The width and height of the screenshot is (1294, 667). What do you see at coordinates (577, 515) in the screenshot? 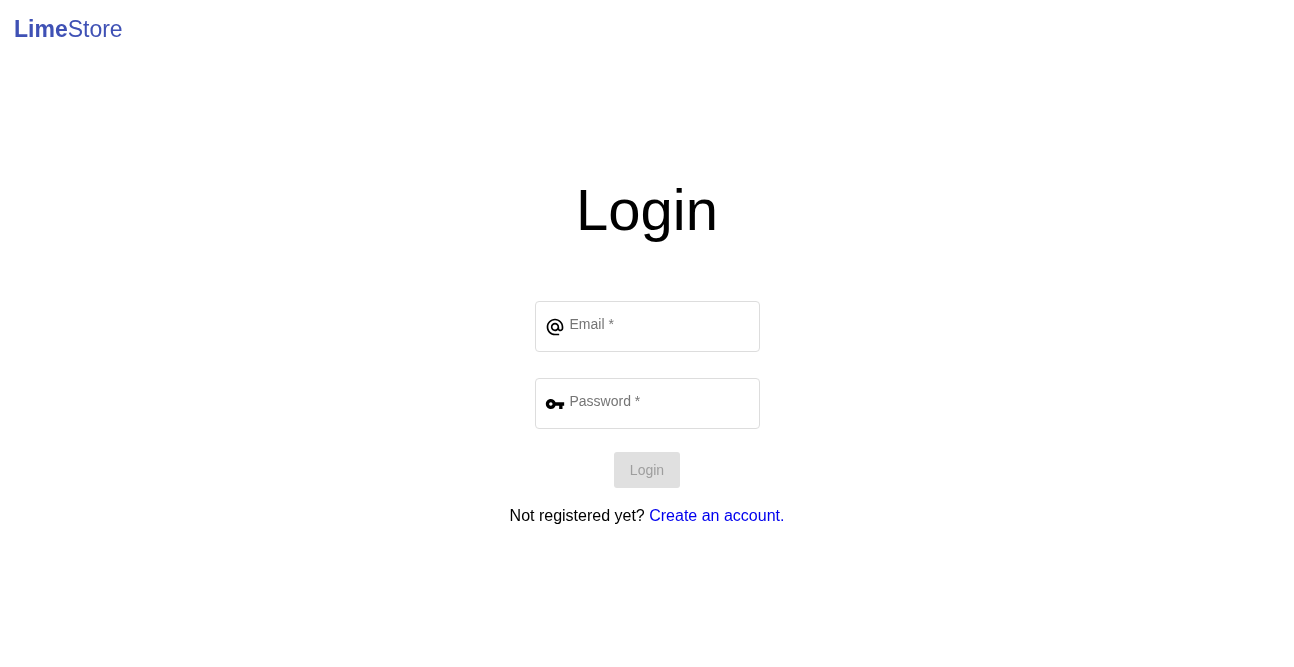
I see `register-prompt: Not registered yet?` at bounding box center [577, 515].